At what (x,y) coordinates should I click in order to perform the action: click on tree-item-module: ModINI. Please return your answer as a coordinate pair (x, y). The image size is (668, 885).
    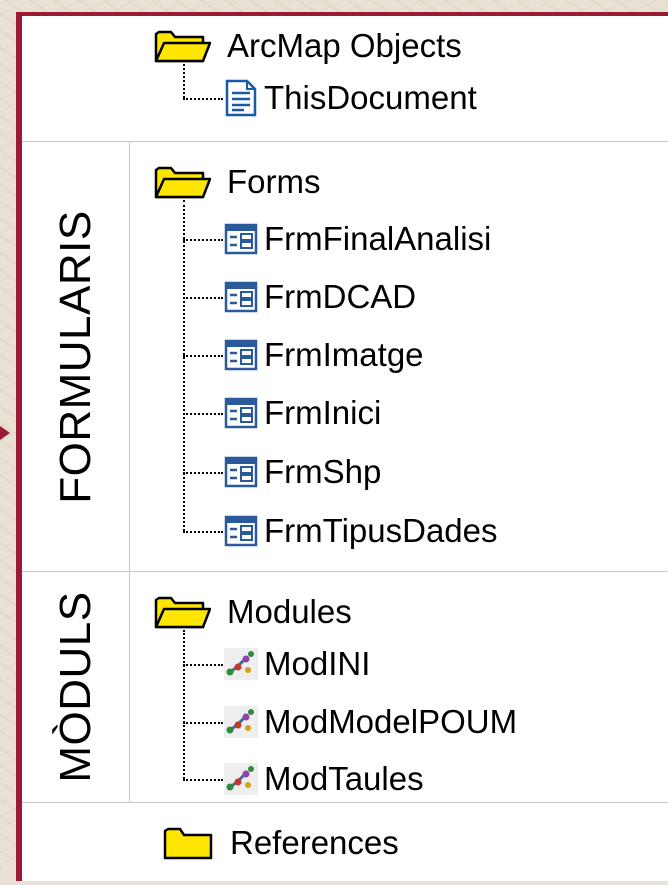
    Looking at the image, I should click on (297, 664).